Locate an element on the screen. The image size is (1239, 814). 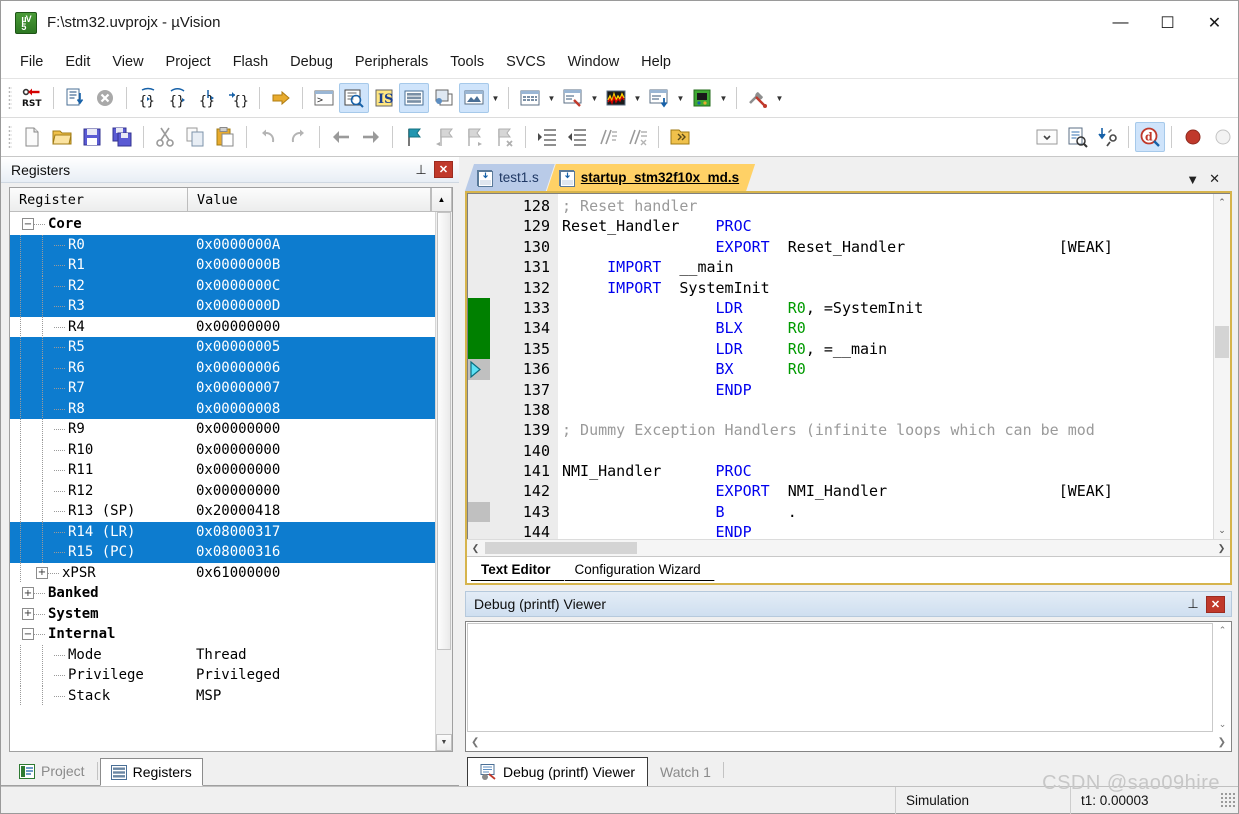
prev-bookmark-icon is located at coordinates (444, 137).